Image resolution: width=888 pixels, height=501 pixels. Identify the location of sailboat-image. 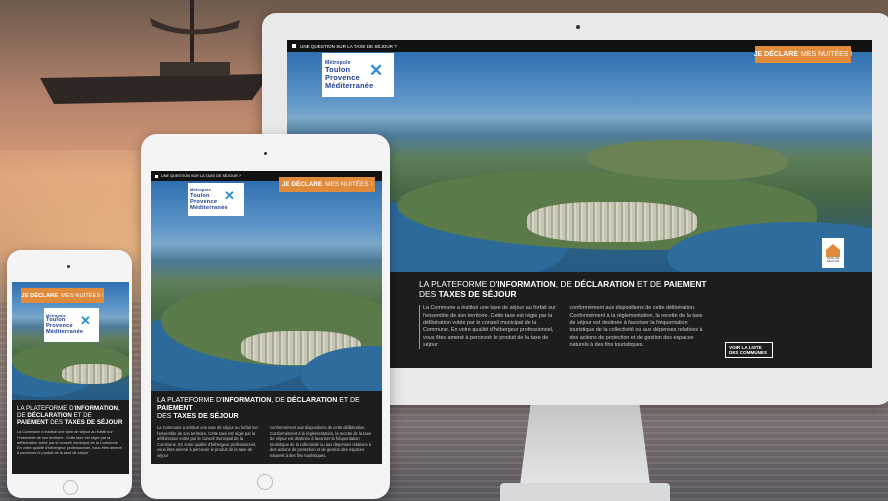
(155, 52).